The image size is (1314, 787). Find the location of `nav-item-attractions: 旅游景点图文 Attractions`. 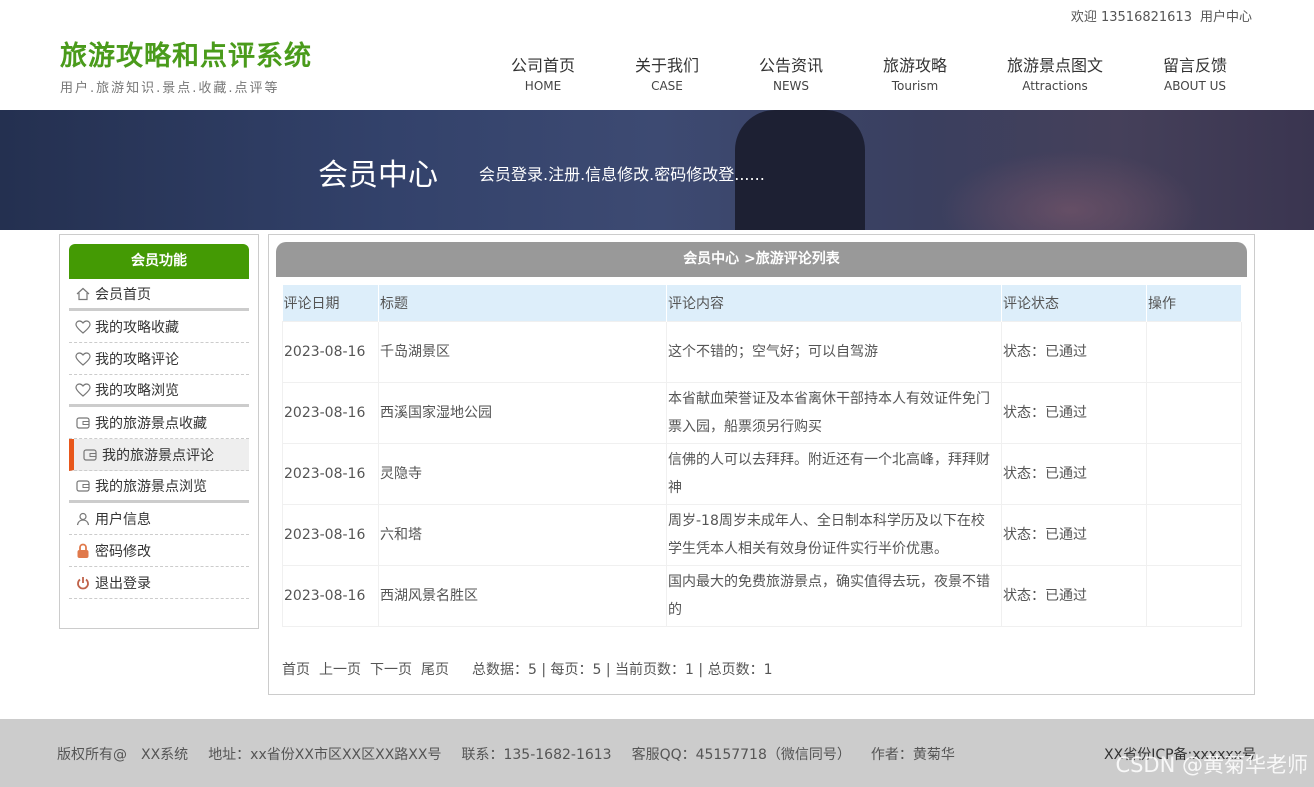

nav-item-attractions: 旅游景点图文 Attractions is located at coordinates (1055, 72).